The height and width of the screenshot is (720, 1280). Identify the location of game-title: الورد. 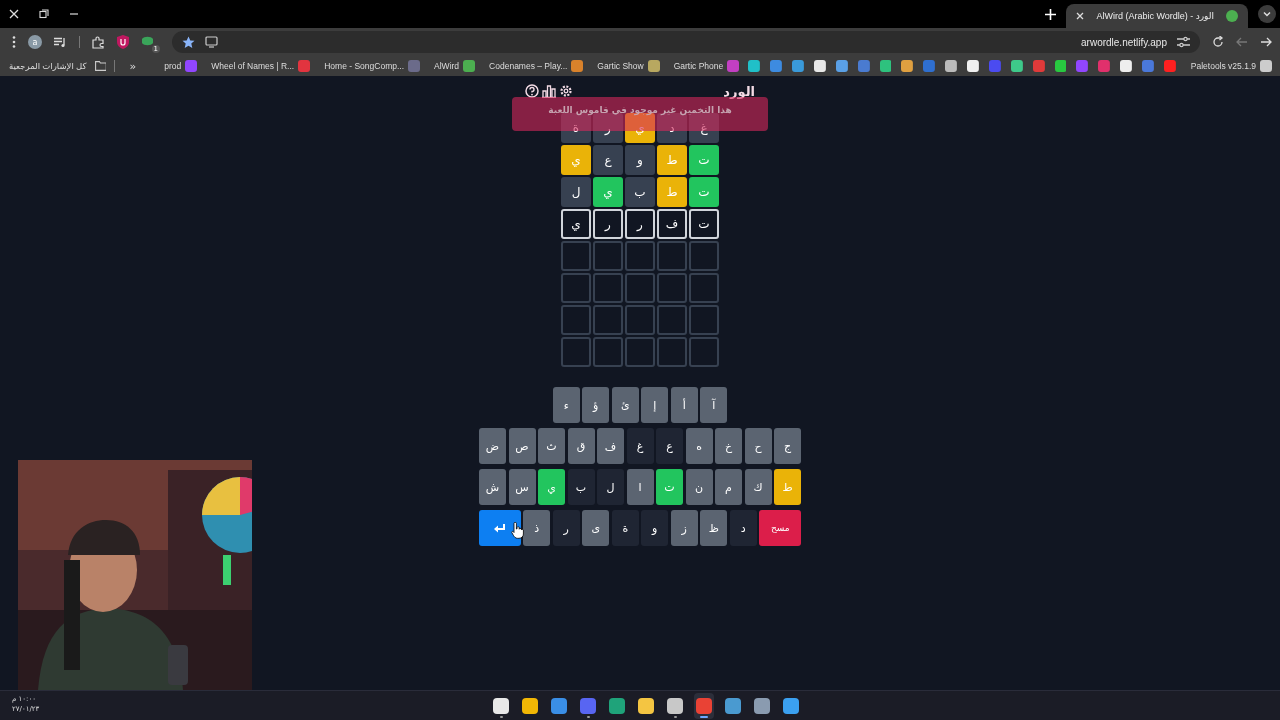
(739, 91).